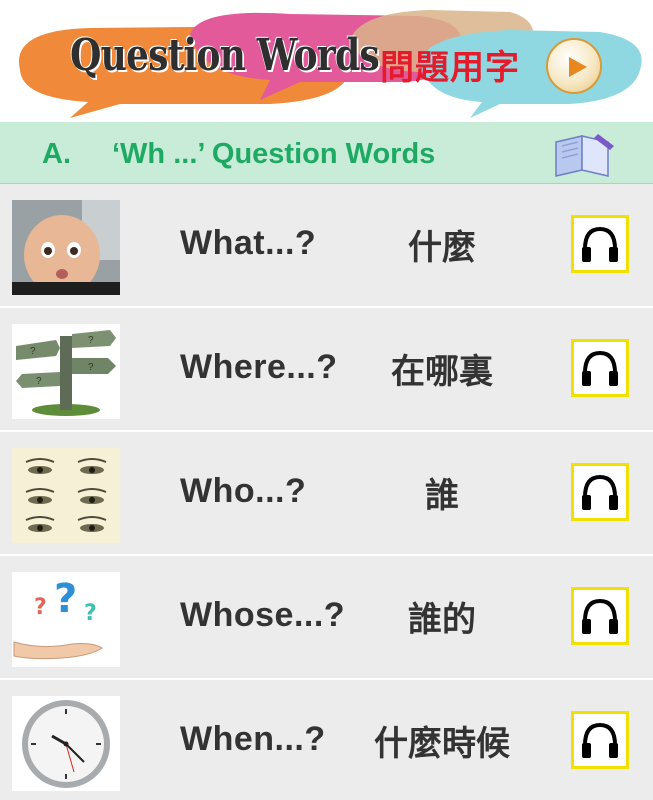  Describe the element at coordinates (56, 154) in the screenshot. I see `section-letter: A.` at that location.